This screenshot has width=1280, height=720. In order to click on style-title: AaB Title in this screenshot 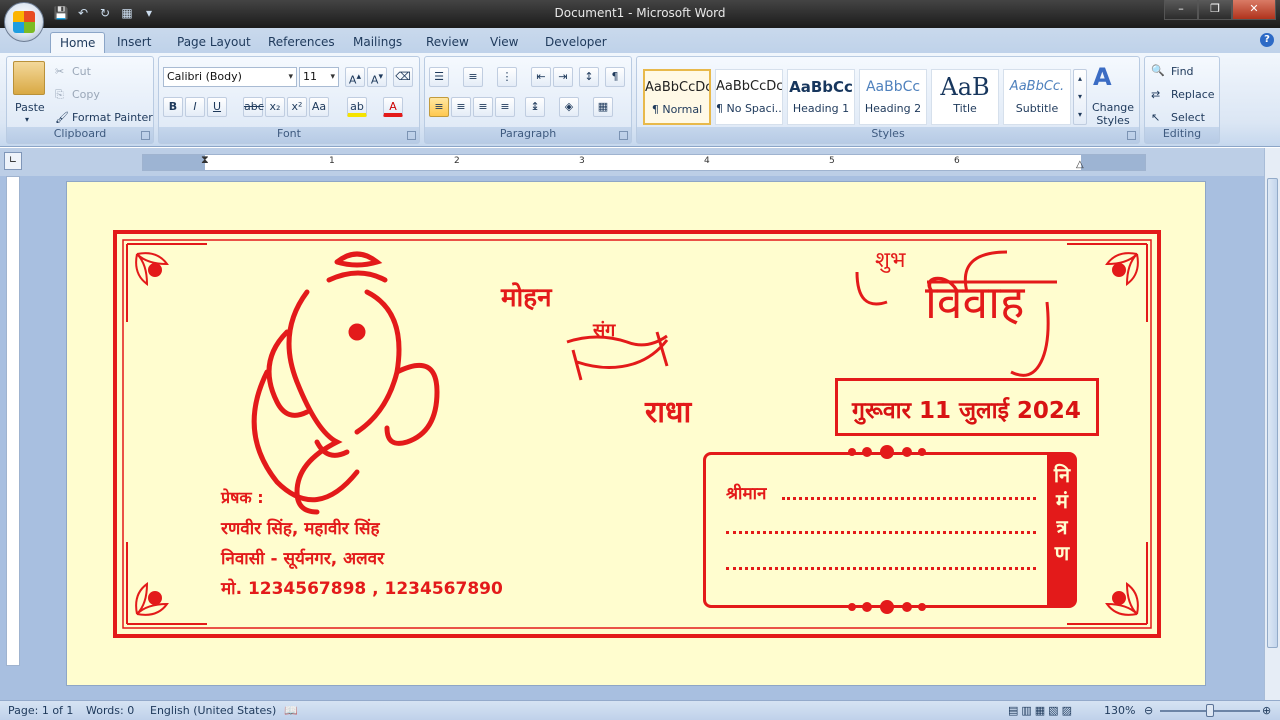, I will do `click(965, 97)`.